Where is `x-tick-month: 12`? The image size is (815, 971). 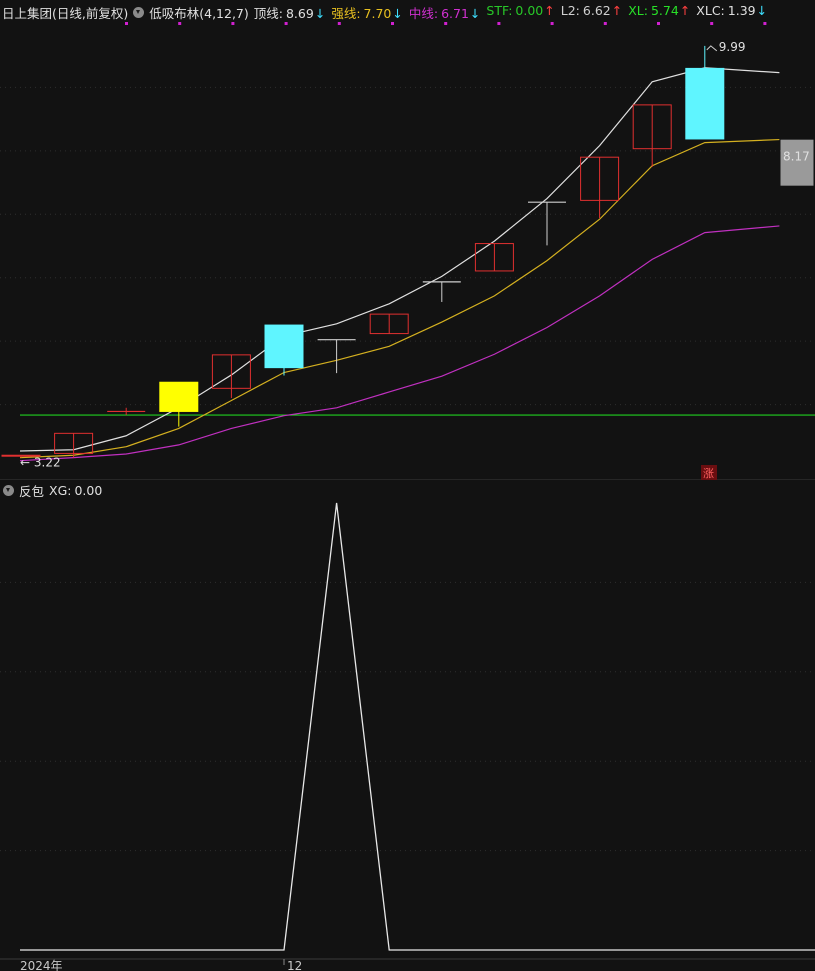
x-tick-month: 12 is located at coordinates (294, 965).